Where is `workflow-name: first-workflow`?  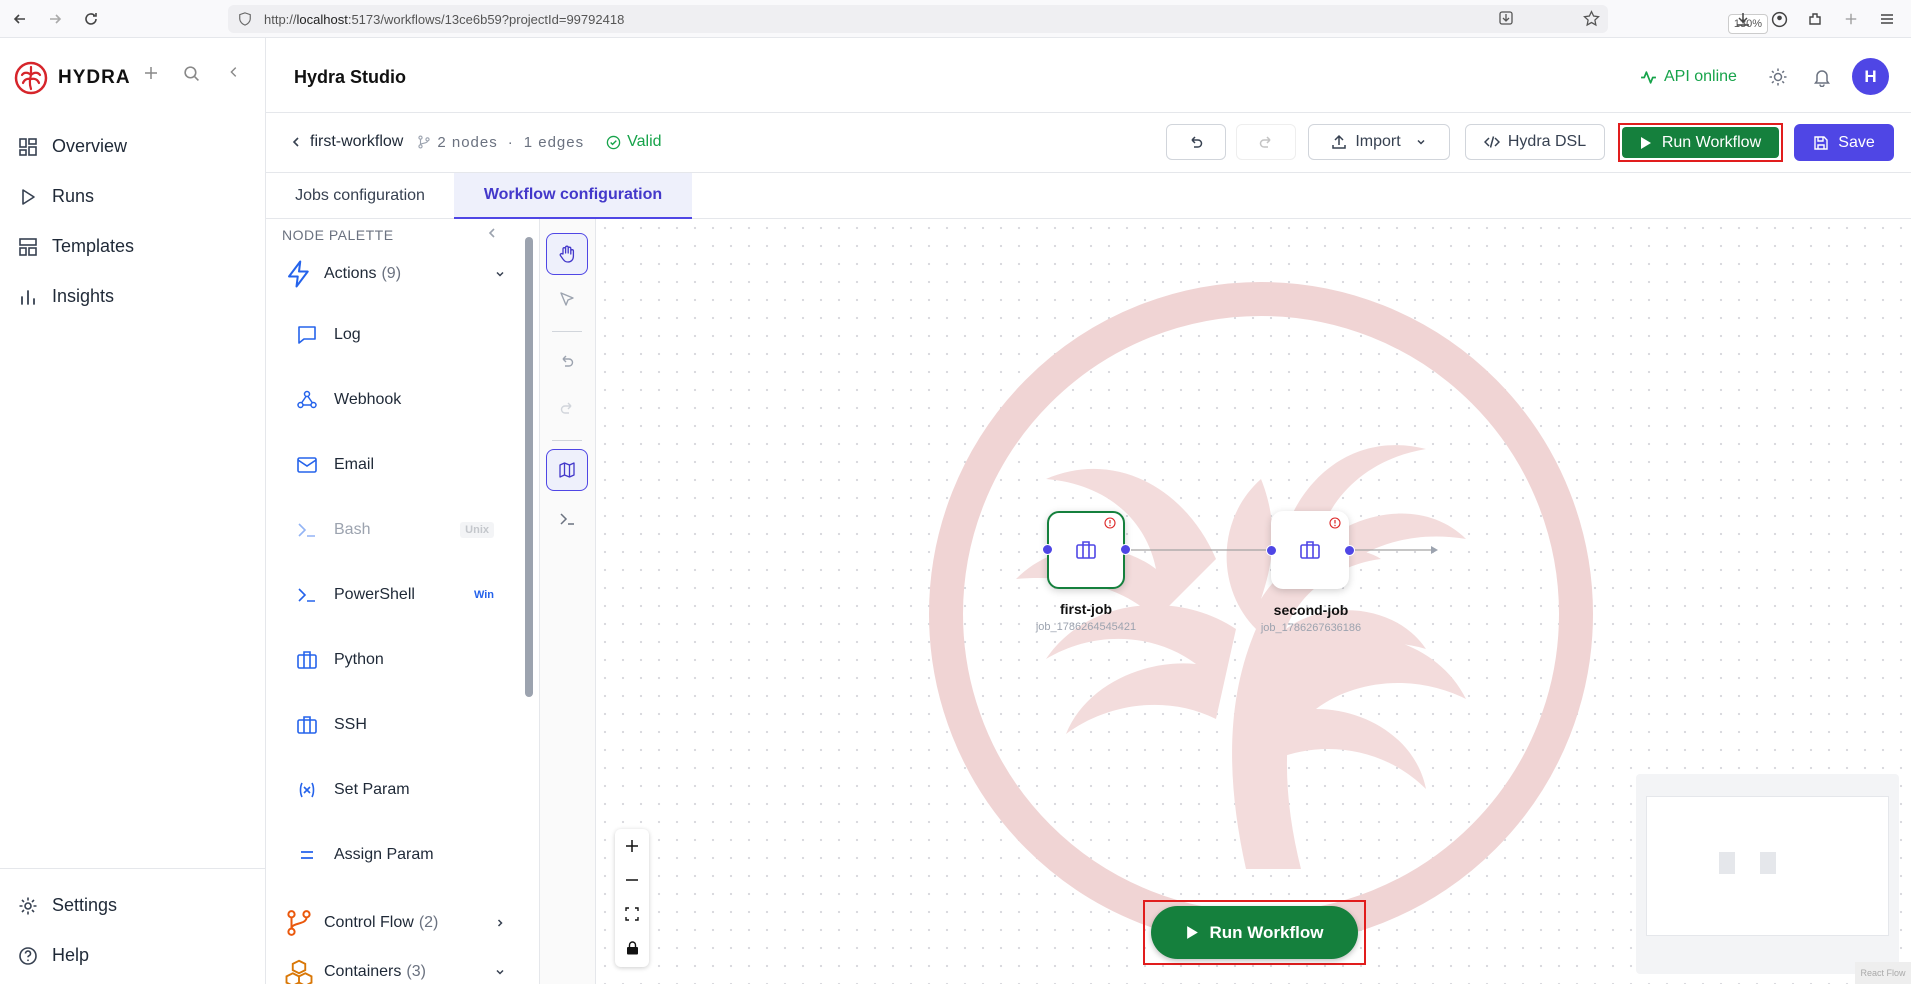 workflow-name: first-workflow is located at coordinates (356, 142).